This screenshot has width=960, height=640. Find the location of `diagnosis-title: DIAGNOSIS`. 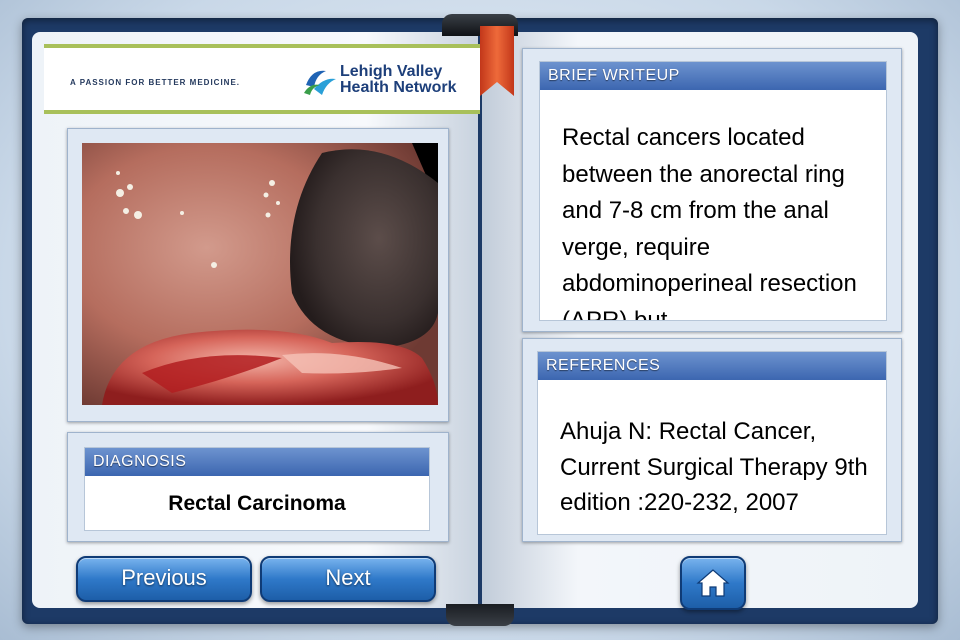

diagnosis-title: DIAGNOSIS is located at coordinates (257, 462).